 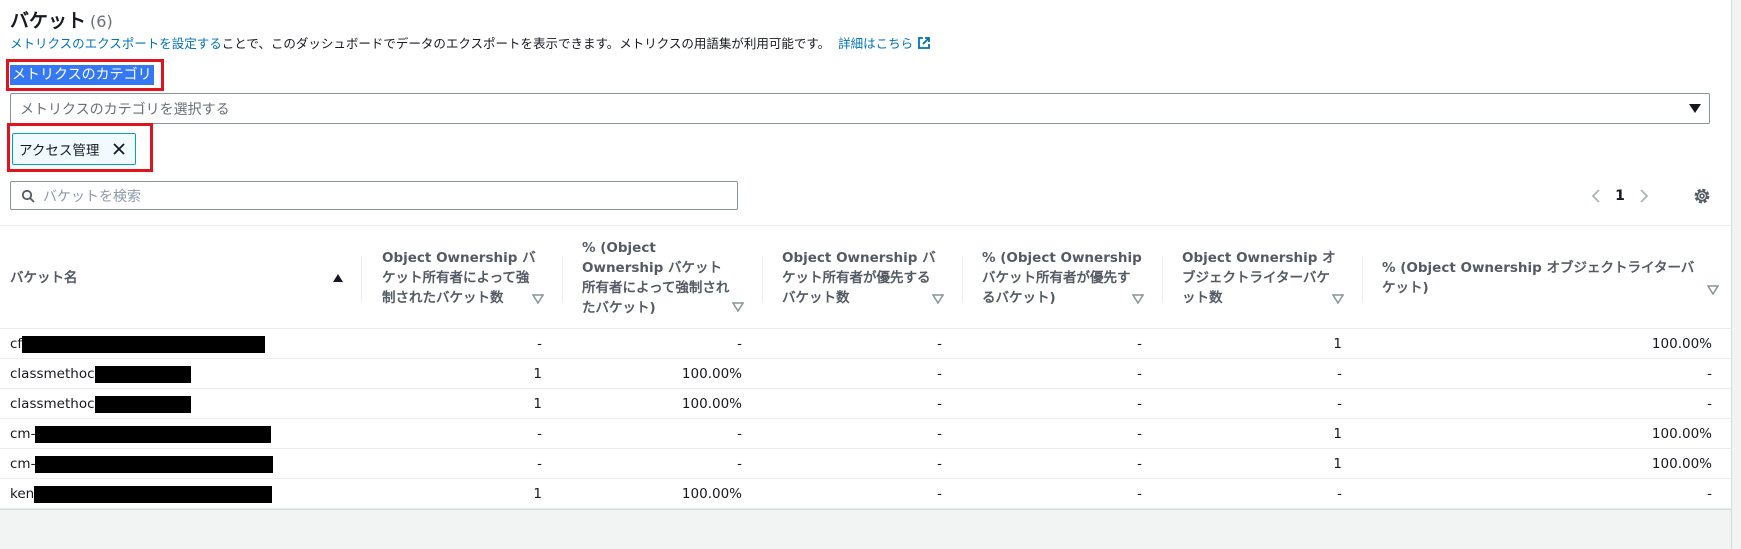 I want to click on column-header-preferred-count: Object Ownership バケット所有者が優先するバケット数, so click(x=853, y=278).